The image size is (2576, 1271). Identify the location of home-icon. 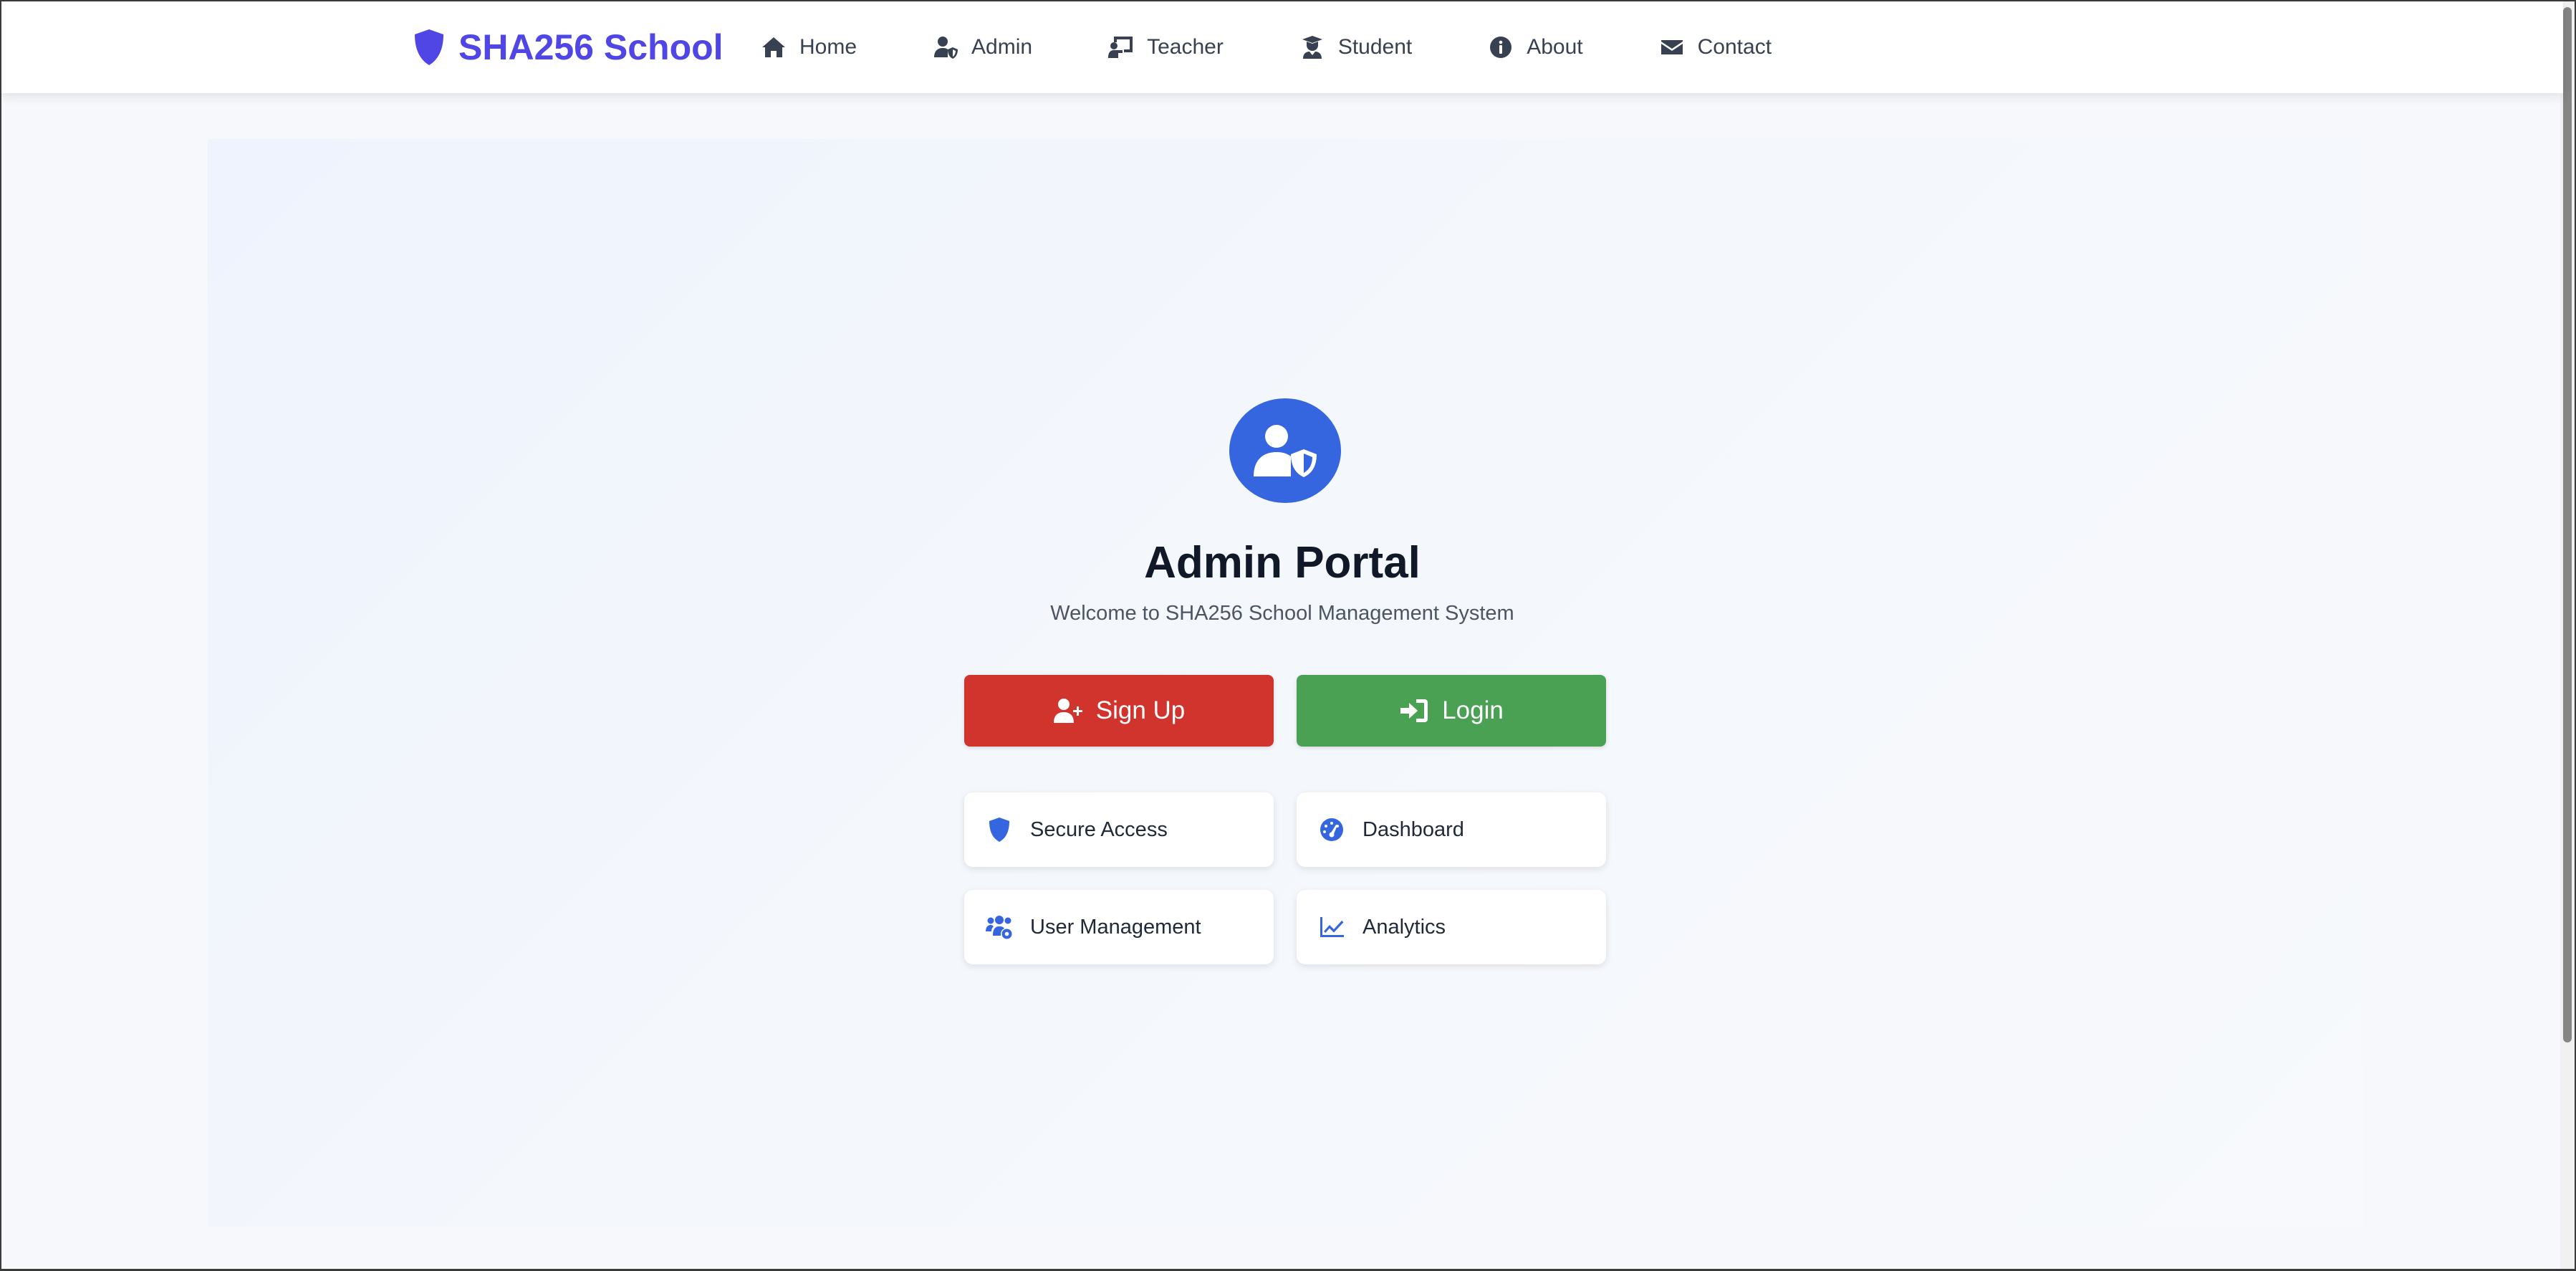
(773, 47).